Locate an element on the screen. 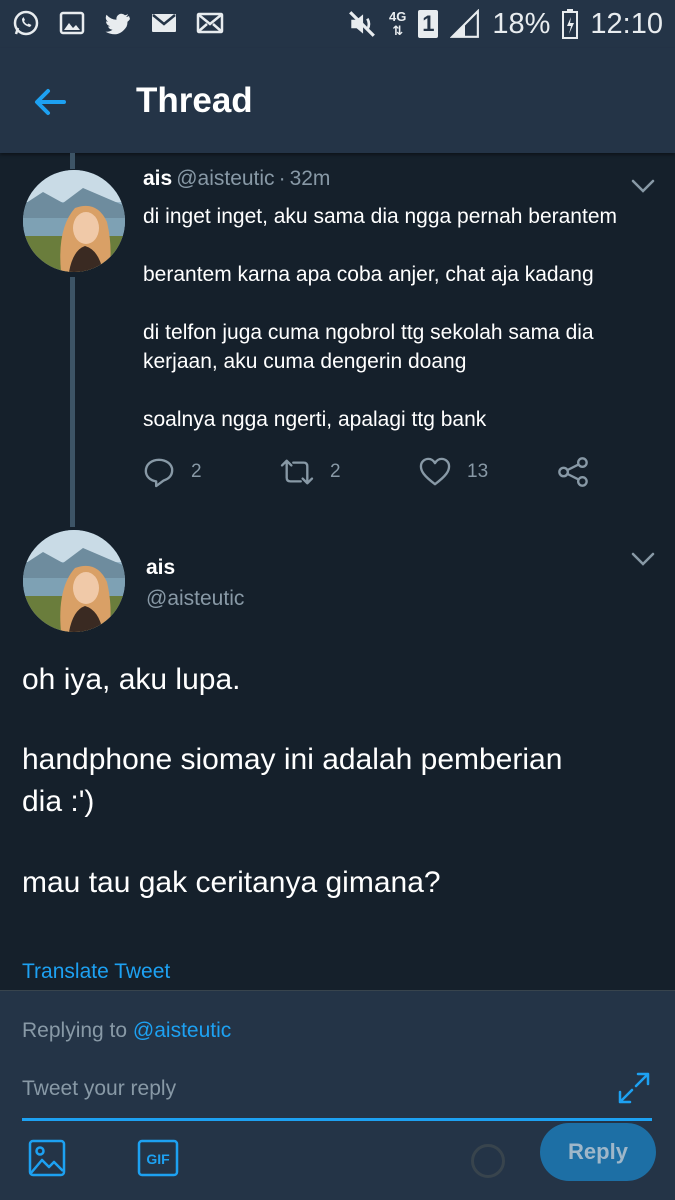 This screenshot has height=1200, width=675. tweet-text-line: kerjaan, aku cuma dengerin doang is located at coordinates (305, 361).